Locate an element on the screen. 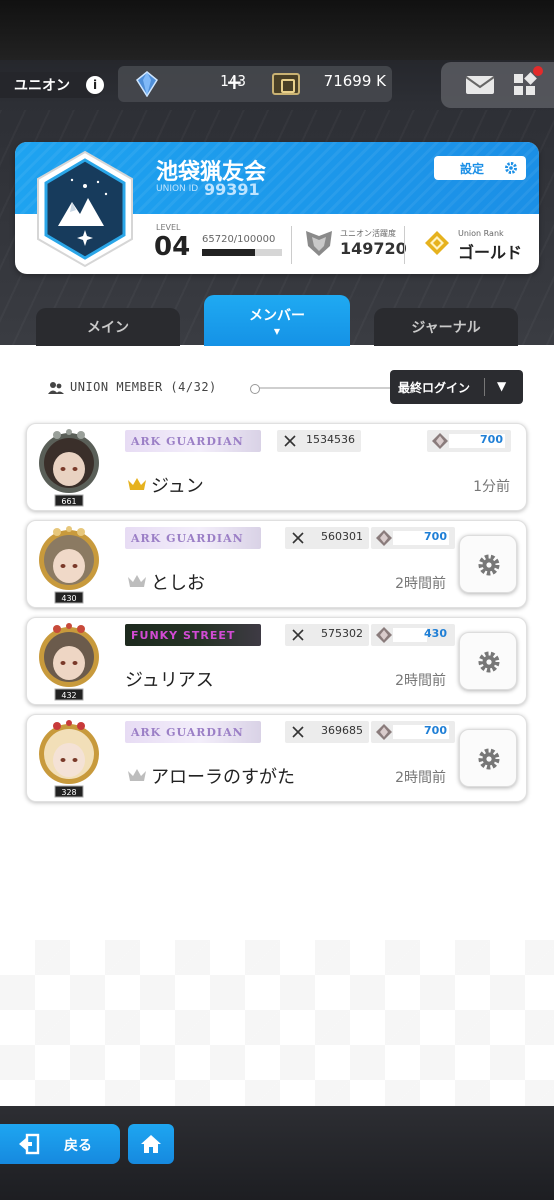  combat-power: 560301 is located at coordinates (327, 538).